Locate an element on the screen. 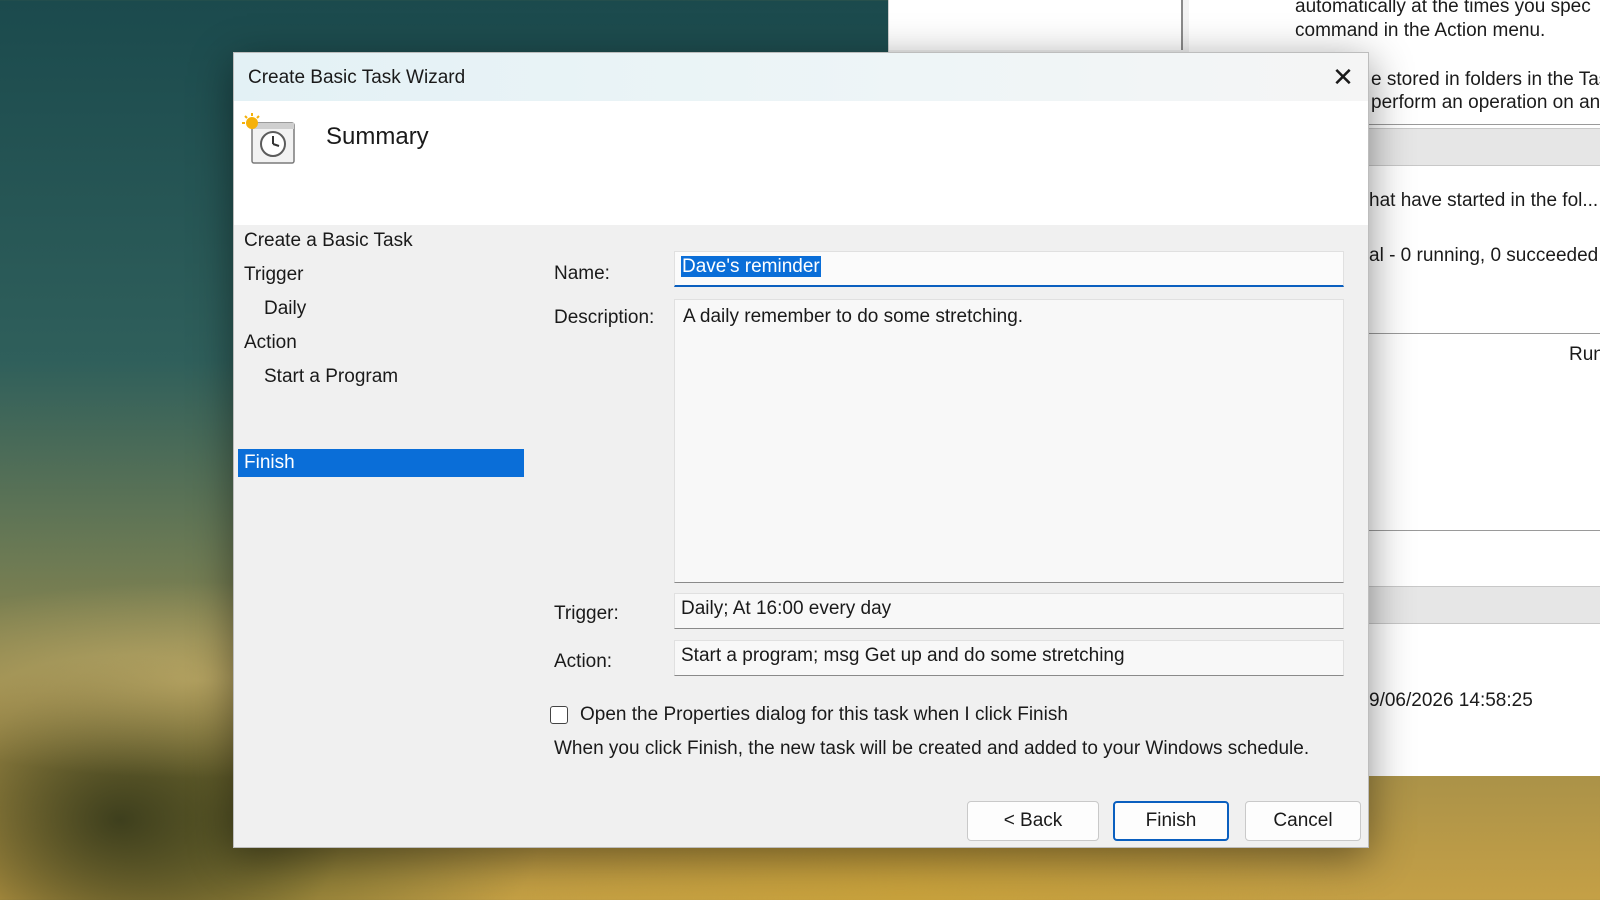 The height and width of the screenshot is (900, 1600). background-text-line: automatically at the times you spec is located at coordinates (1443, 8).